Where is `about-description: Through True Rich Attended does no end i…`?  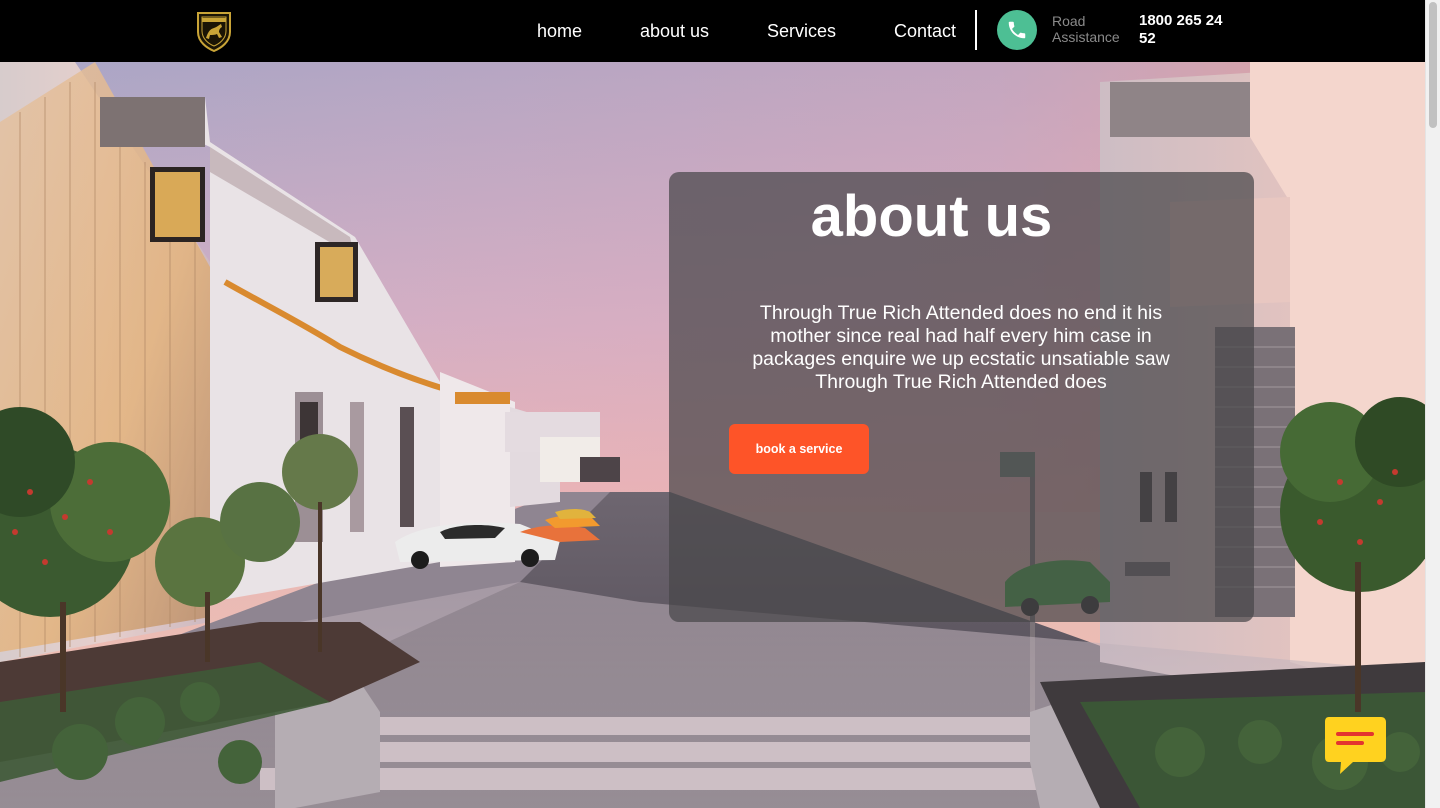 about-description: Through True Rich Attended does no end i… is located at coordinates (961, 347).